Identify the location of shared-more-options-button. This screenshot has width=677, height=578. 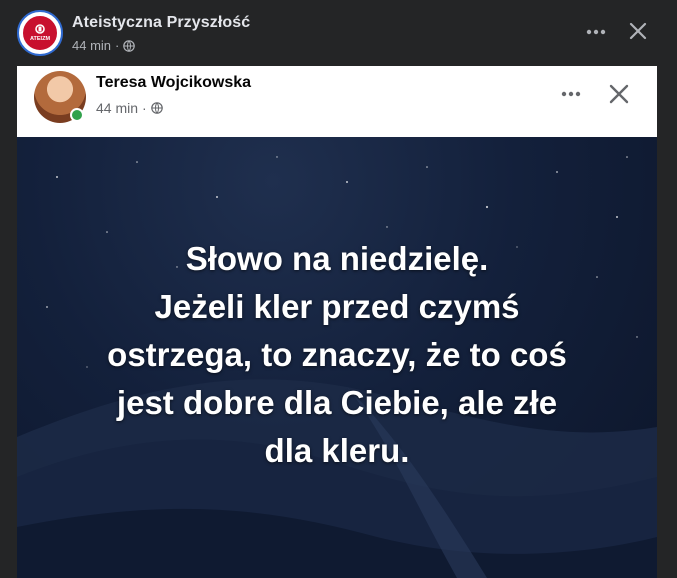
(571, 94).